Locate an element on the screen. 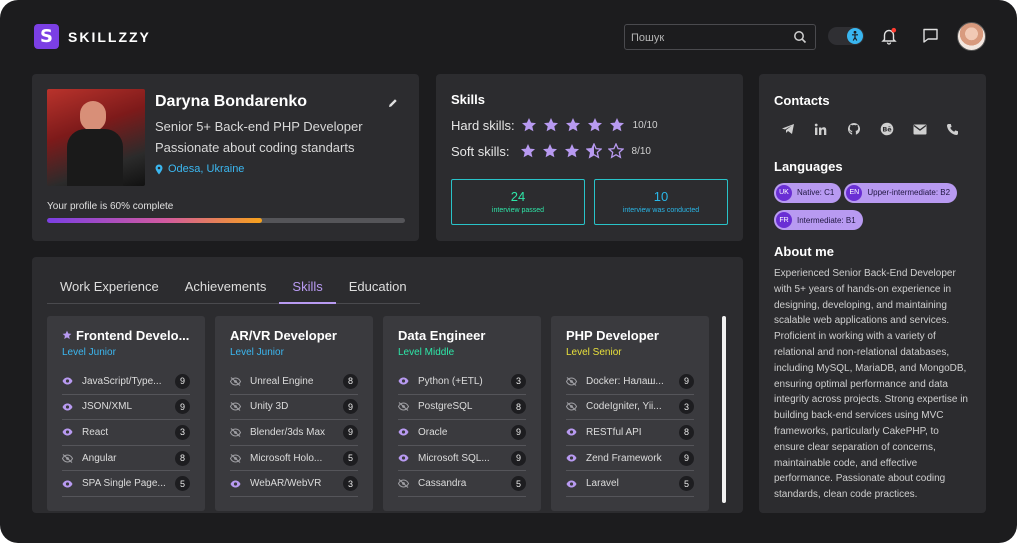  language-chip: FR Intermediate: B1 is located at coordinates (818, 220).